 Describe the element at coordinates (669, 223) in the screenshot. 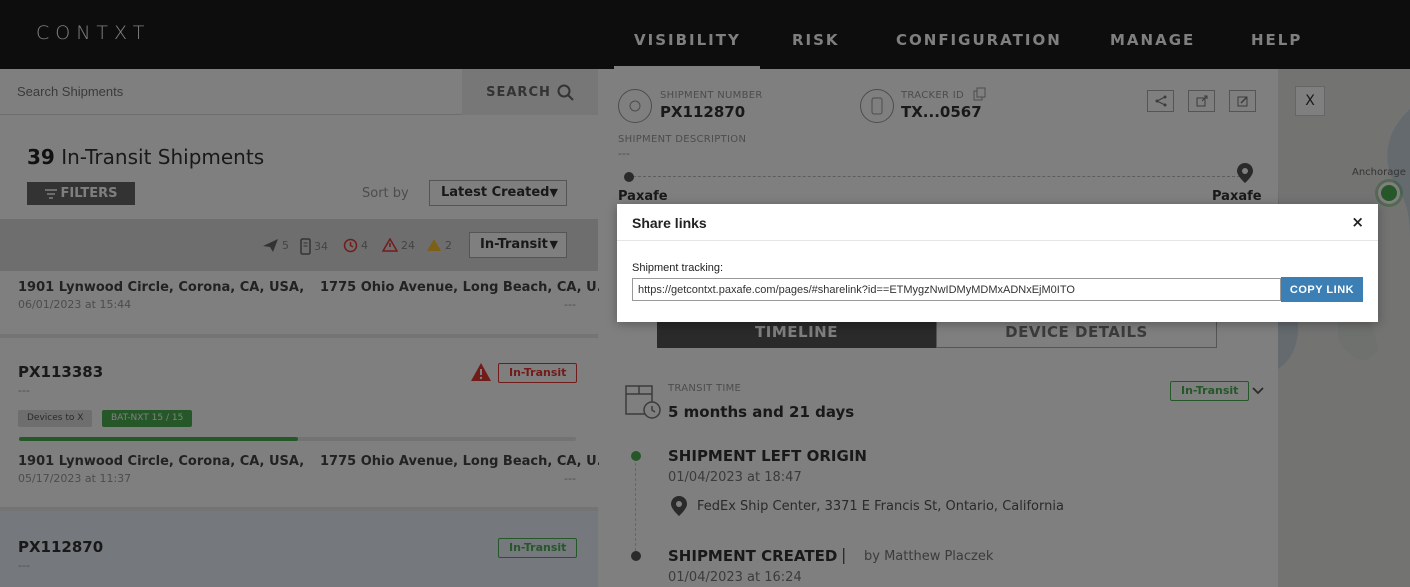

I see `modal-title: Share links` at that location.